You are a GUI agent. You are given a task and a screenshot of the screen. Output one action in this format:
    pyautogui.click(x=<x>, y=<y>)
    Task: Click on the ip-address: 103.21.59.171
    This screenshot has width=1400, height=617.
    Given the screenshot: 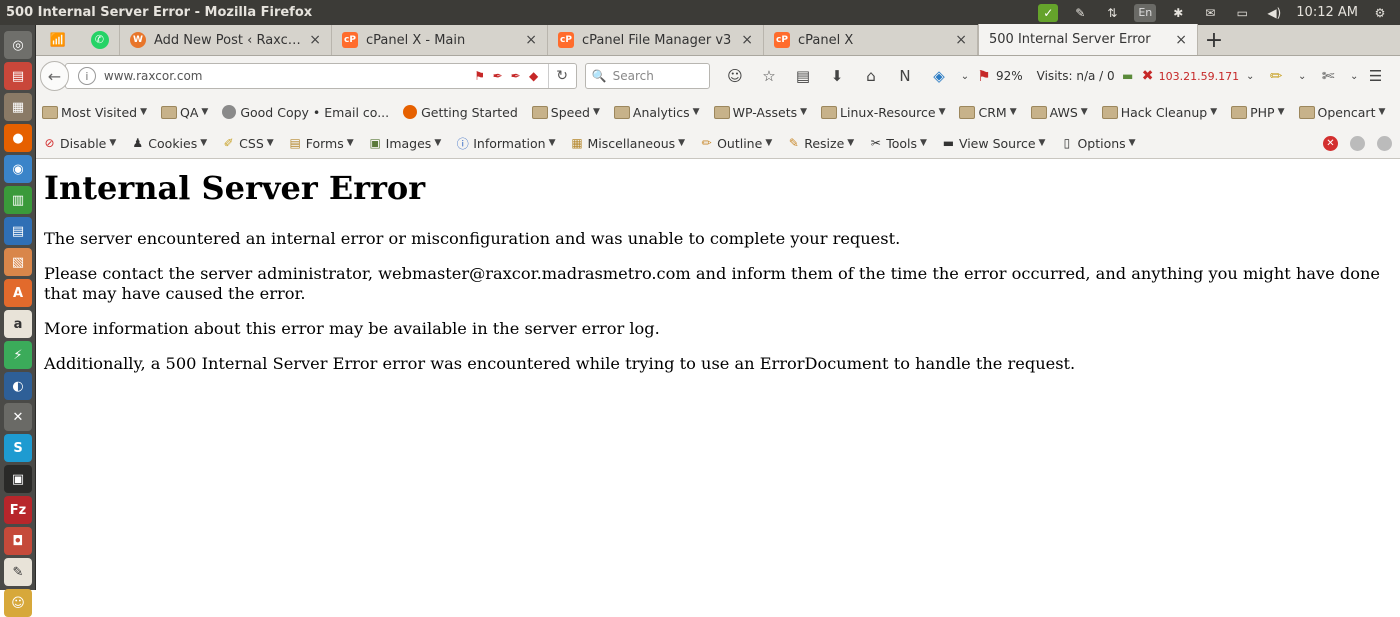 What is the action you would take?
    pyautogui.click(x=1199, y=76)
    